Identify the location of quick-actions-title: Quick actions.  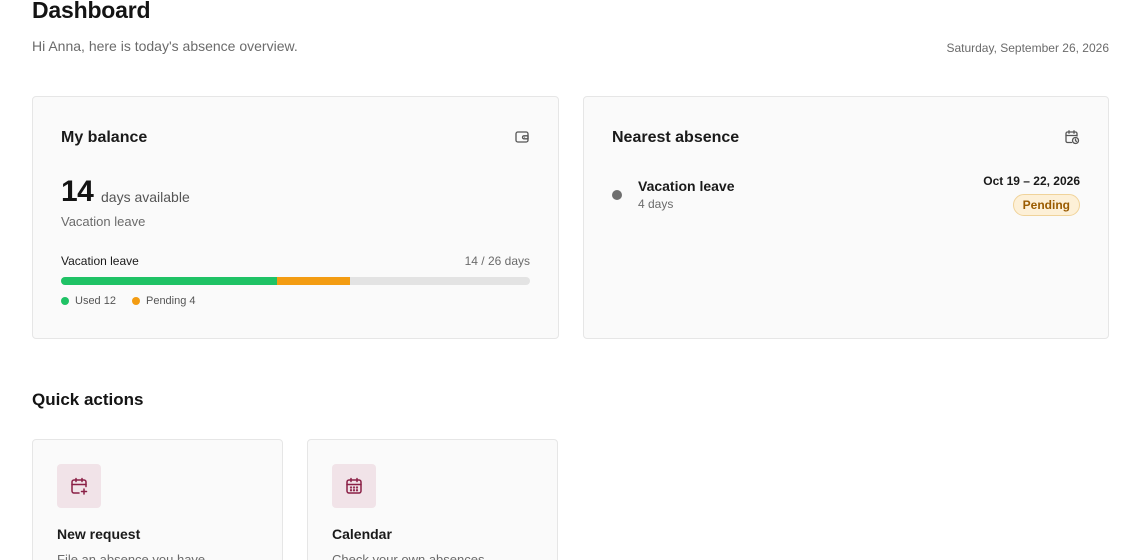
(88, 399).